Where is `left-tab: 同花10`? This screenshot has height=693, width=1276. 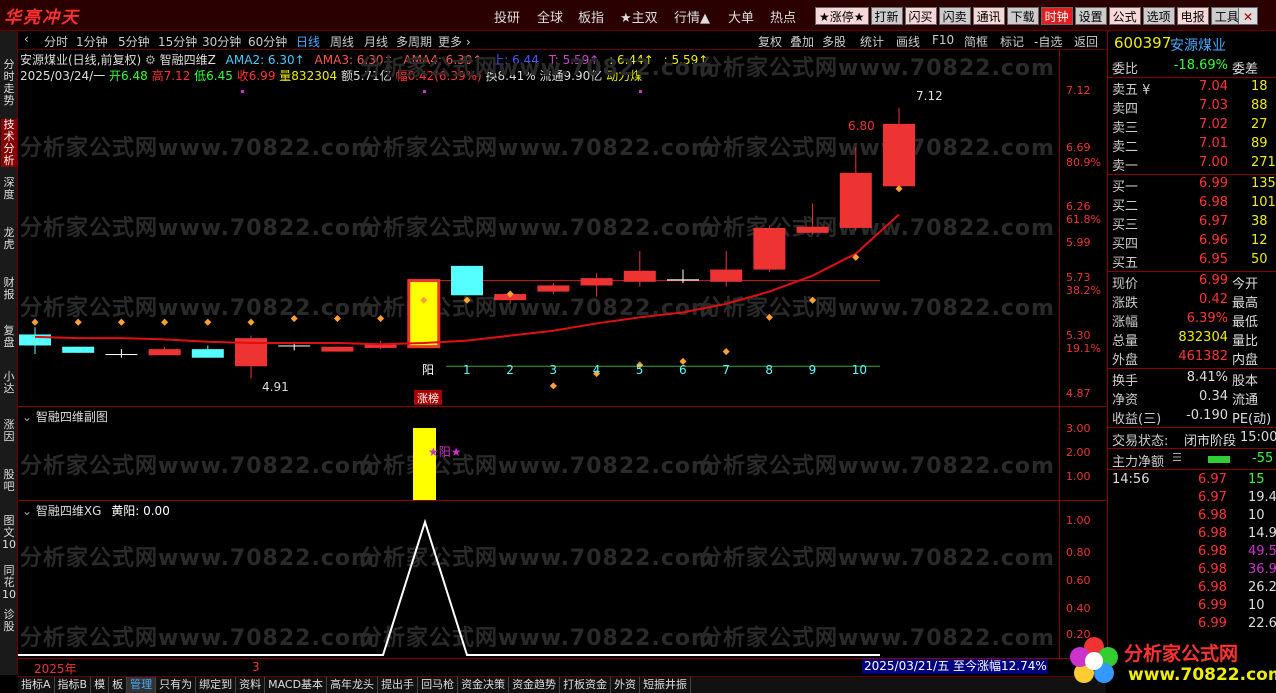
left-tab: 同花10 is located at coordinates (9, 583).